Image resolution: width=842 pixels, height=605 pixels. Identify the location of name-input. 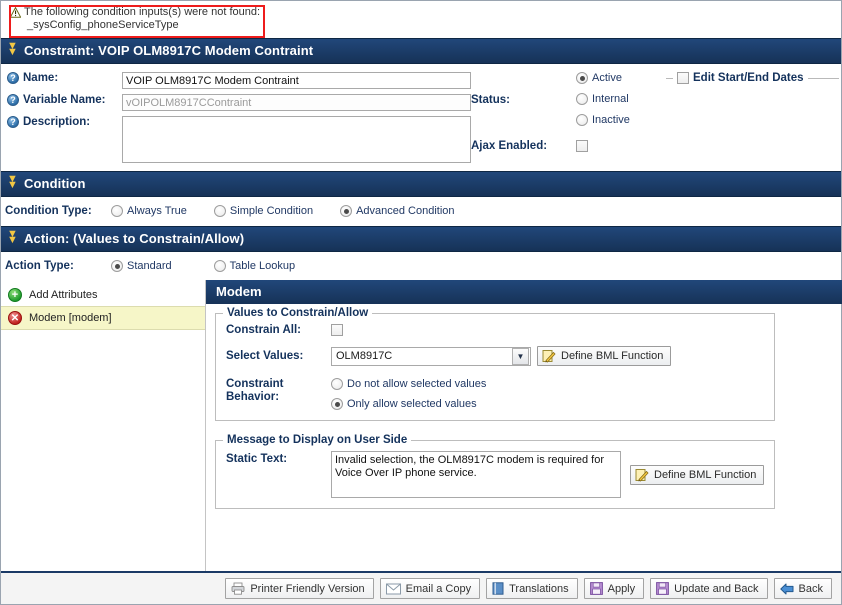
(296, 80).